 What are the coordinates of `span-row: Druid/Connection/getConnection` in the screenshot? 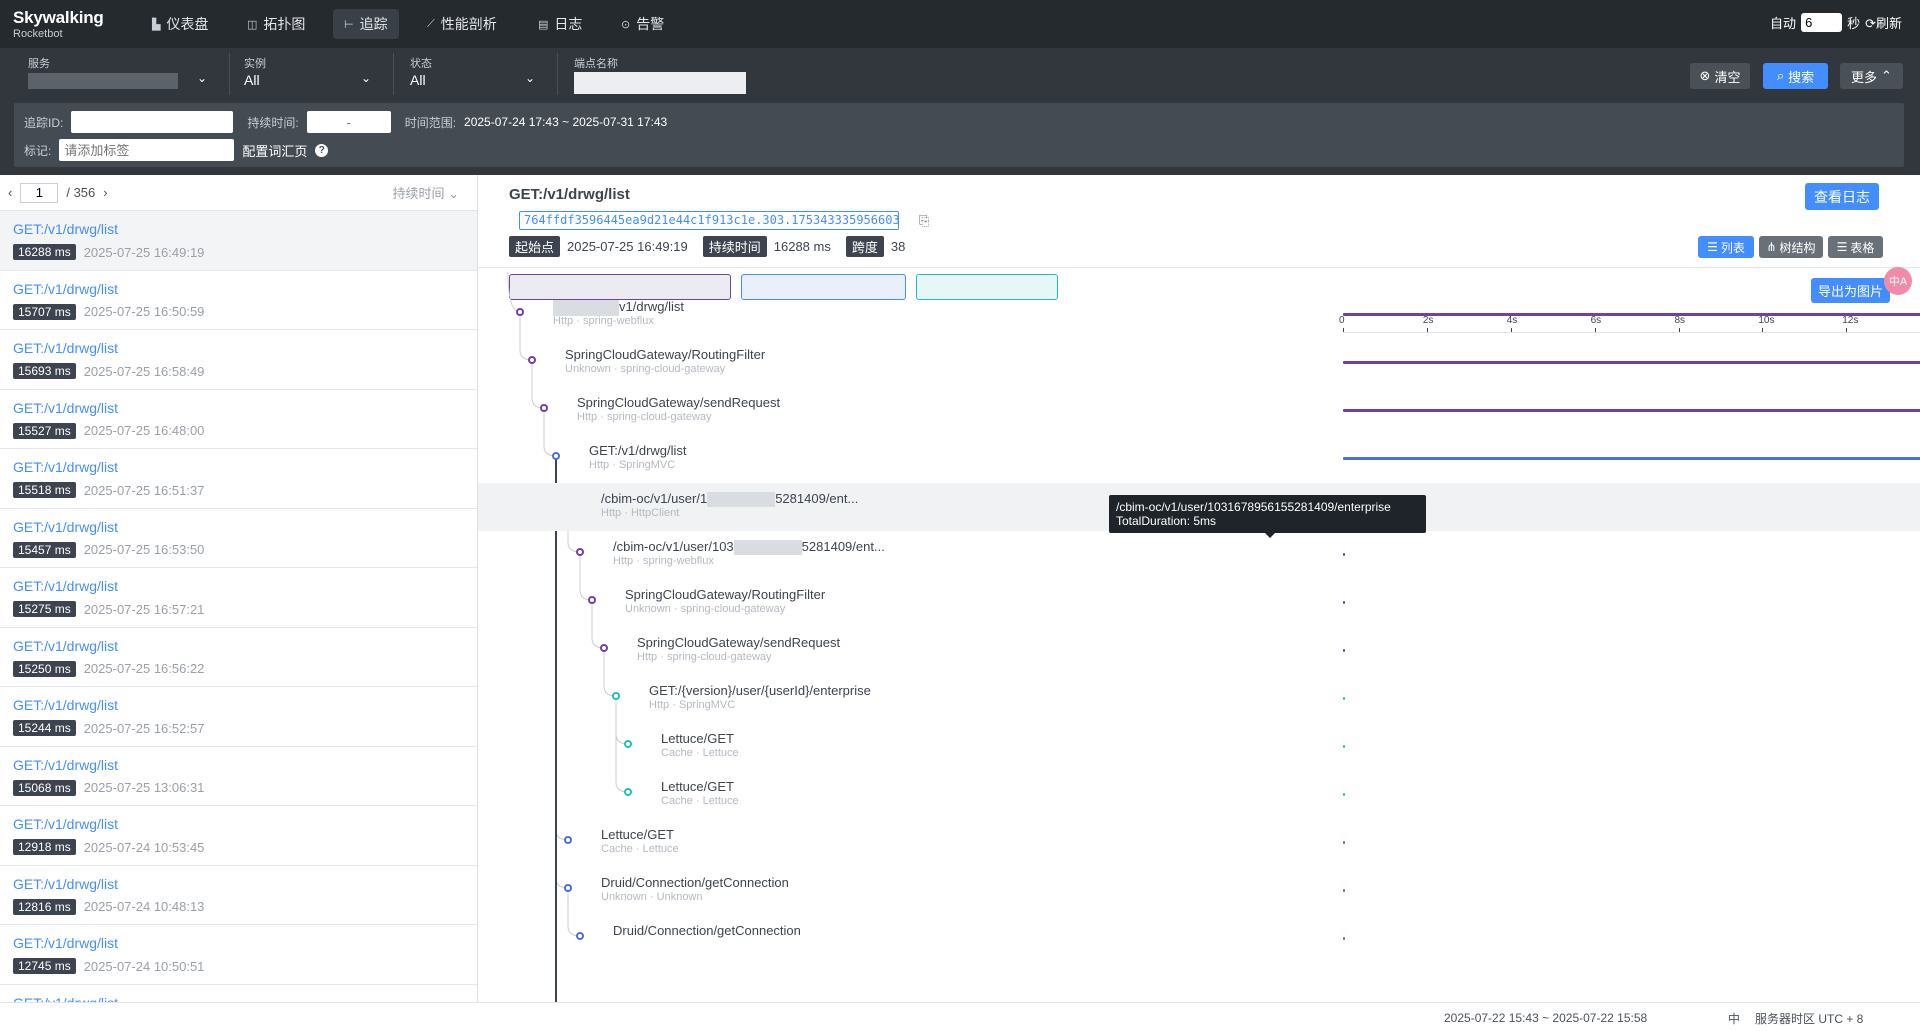 It's located at (1199, 939).